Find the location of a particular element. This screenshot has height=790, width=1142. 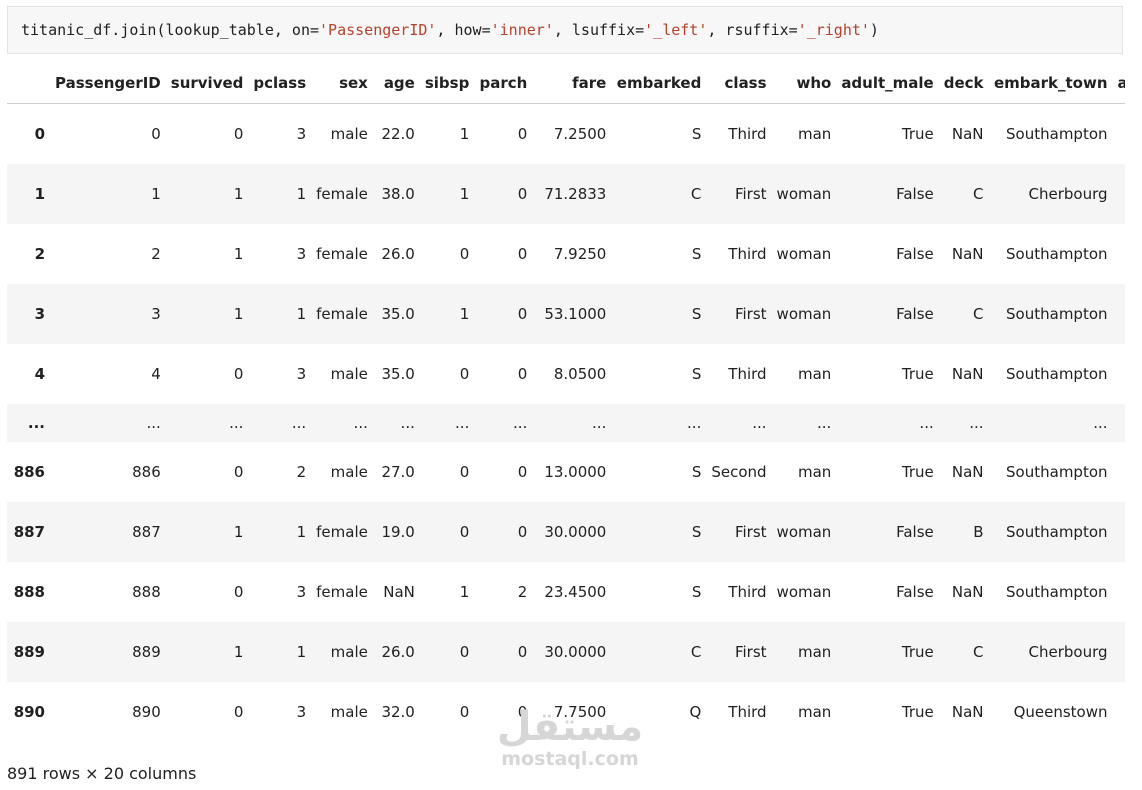

table-cell: 53.1000 is located at coordinates (575, 314).